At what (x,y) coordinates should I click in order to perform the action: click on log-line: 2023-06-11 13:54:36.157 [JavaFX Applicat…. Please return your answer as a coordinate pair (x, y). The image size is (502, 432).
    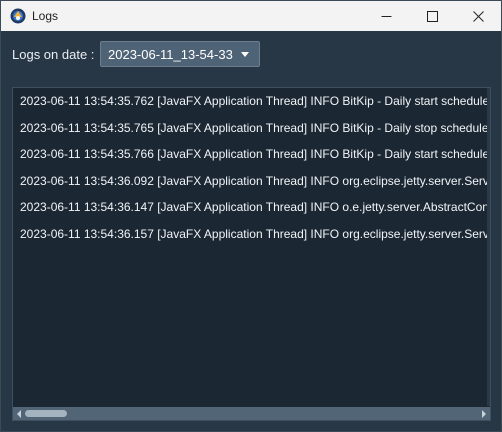
    Looking at the image, I should click on (255, 233).